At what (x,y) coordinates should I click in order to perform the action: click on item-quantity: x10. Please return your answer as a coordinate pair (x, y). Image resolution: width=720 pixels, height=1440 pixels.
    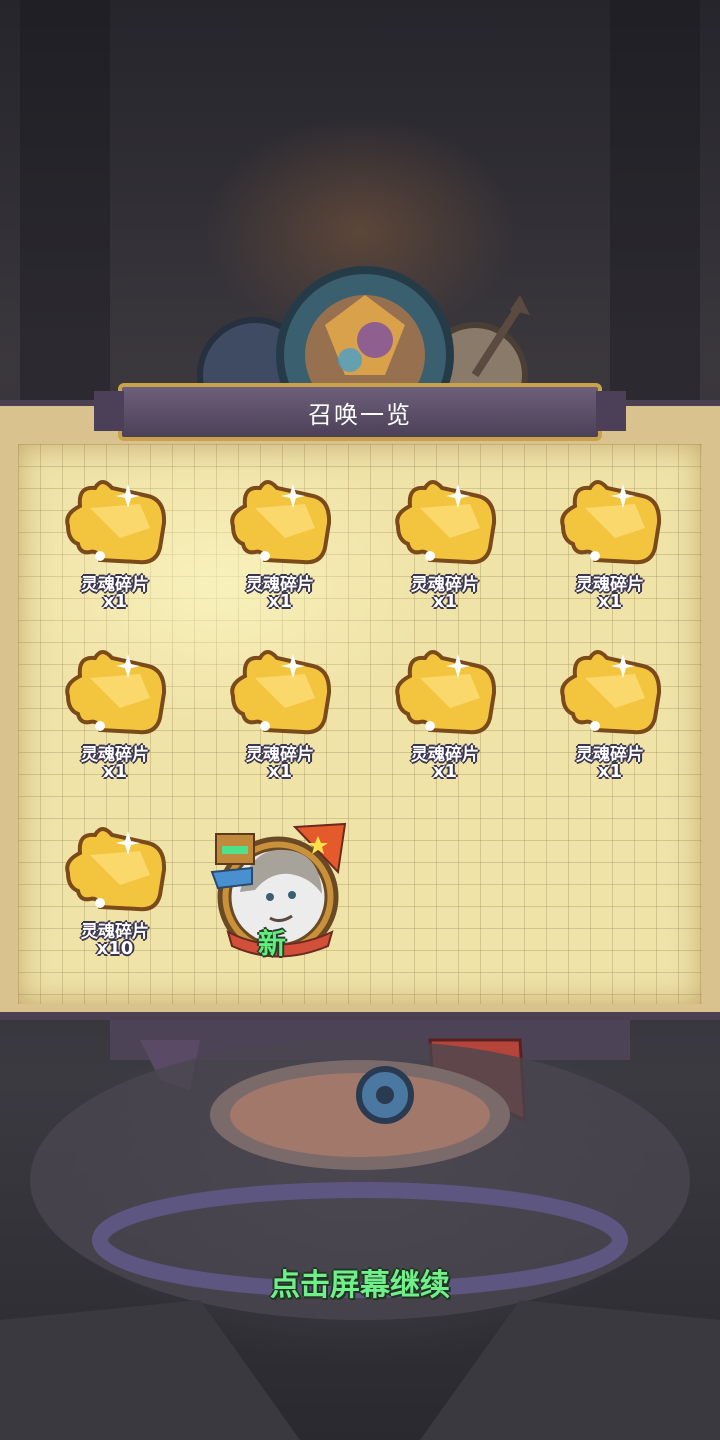
    Looking at the image, I should click on (115, 948).